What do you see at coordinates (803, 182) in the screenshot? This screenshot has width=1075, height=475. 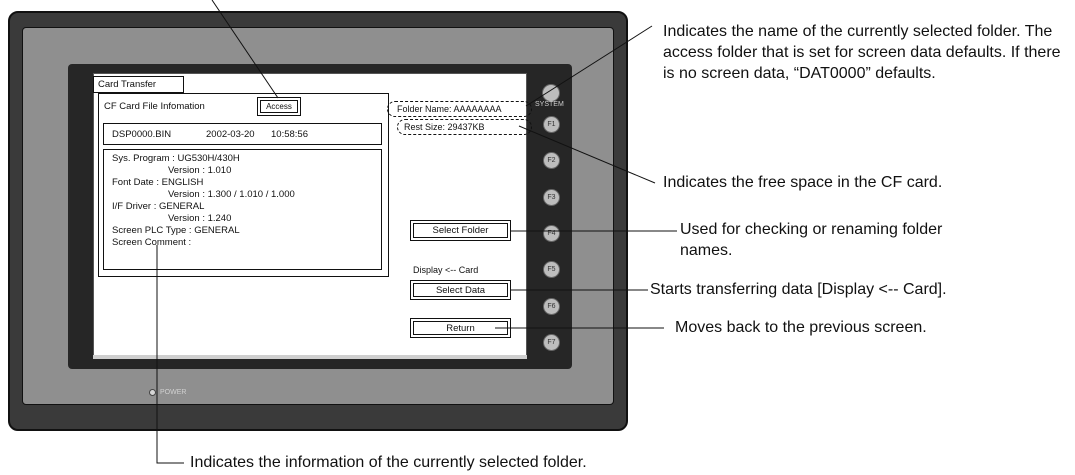 I see `free-space-callout: Indicates the free space in the CF card.` at bounding box center [803, 182].